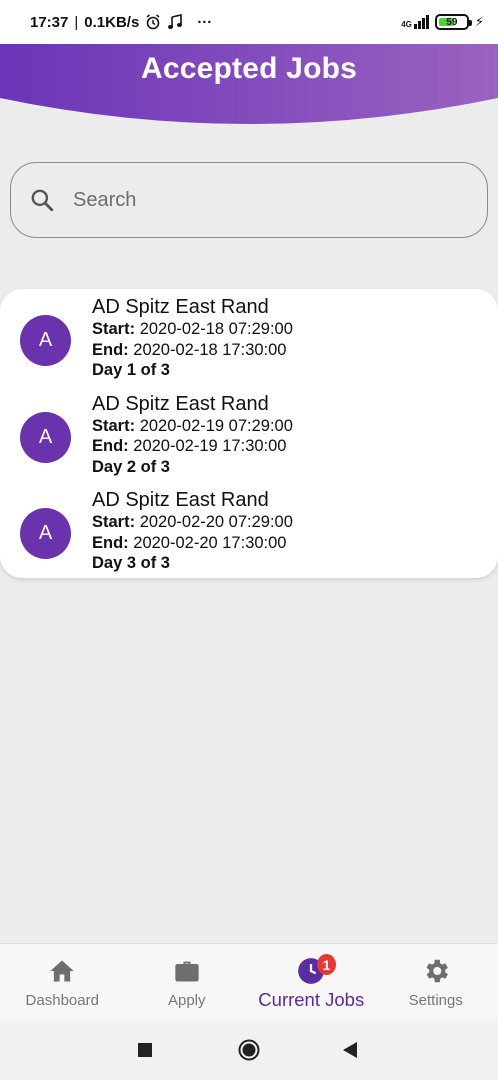 The image size is (498, 1080). I want to click on system-navigation-bar, so click(249, 1050).